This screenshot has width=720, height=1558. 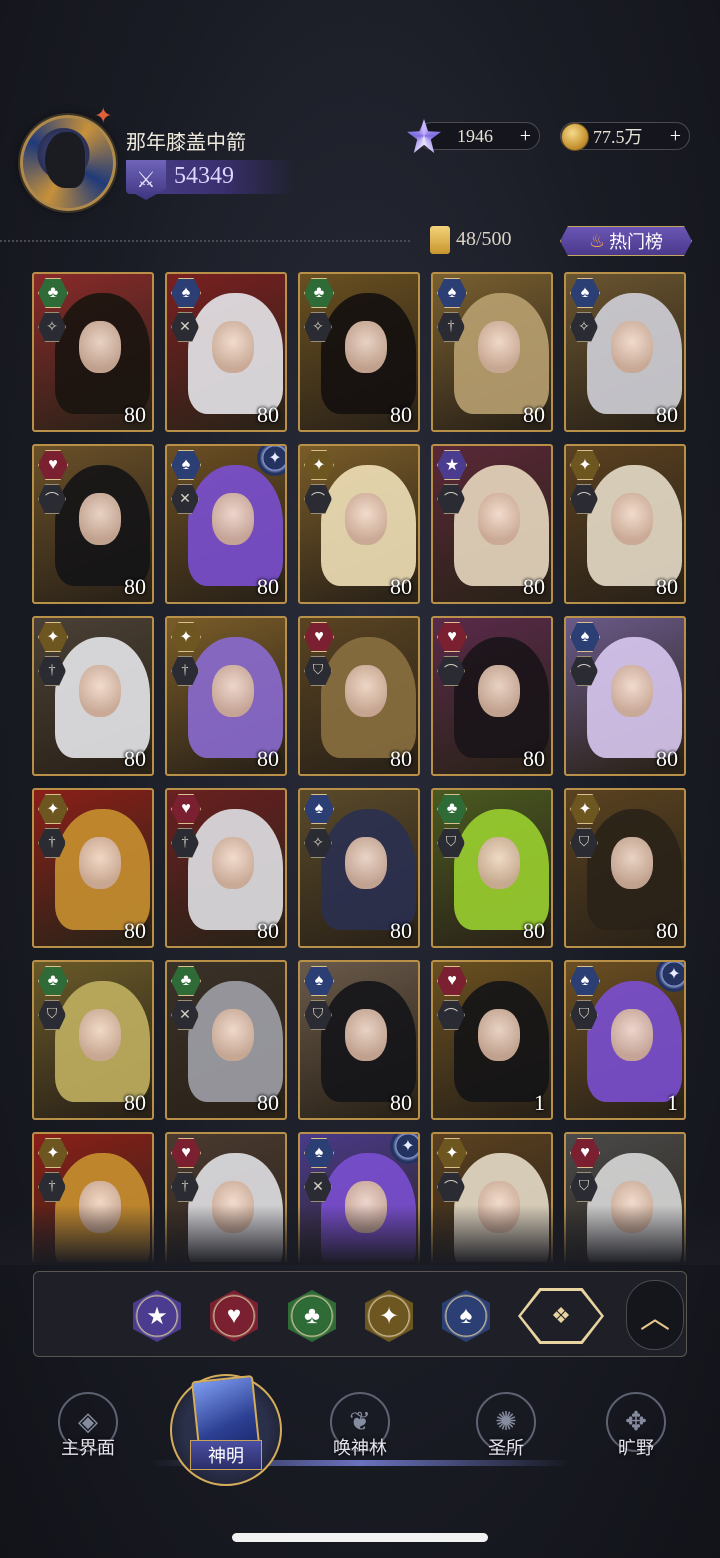 I want to click on god-card: ♠ † 80, so click(x=492, y=352).